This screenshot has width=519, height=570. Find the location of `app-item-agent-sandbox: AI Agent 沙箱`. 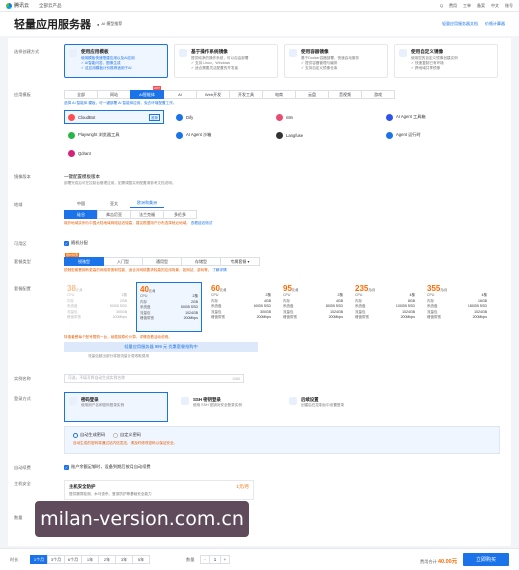

app-item-agent-sandbox: AI Agent 沙箱 is located at coordinates (226, 135).